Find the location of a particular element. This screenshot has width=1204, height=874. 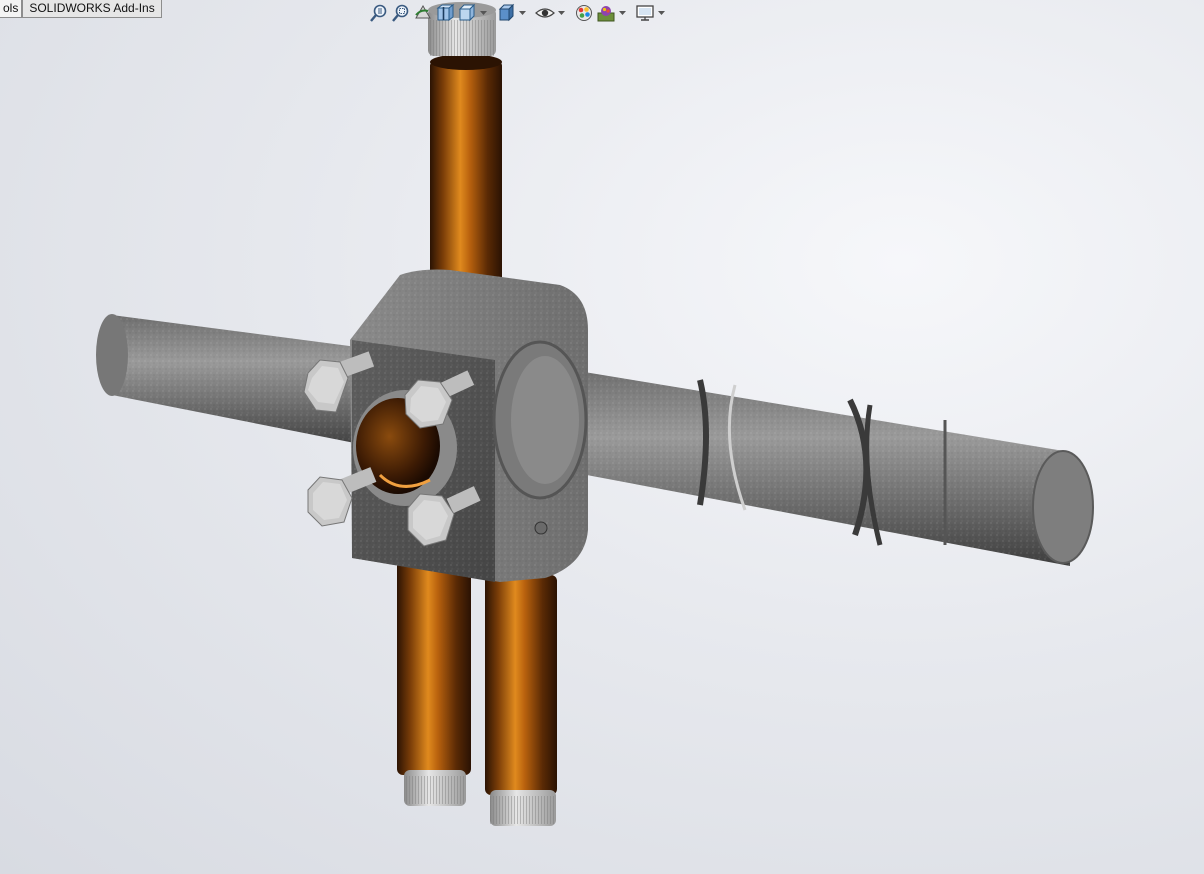

view-orientation-dropdown is located at coordinates (483, 13).